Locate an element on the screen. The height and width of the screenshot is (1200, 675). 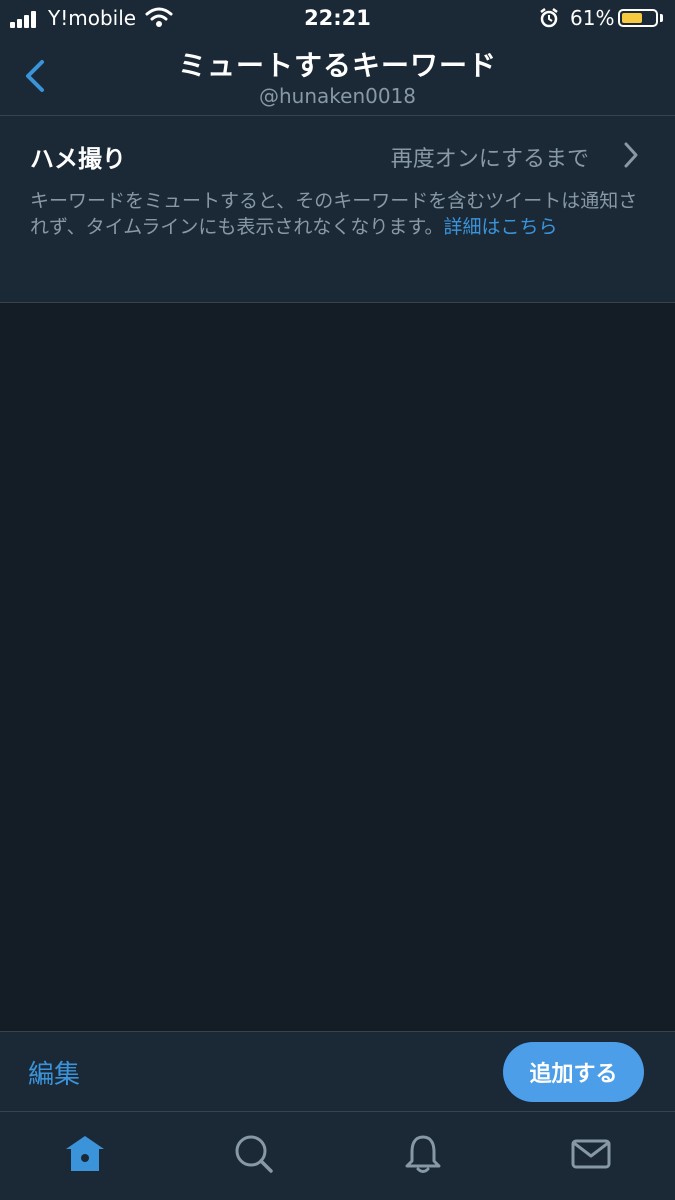
keyword-name: ハメ撮り is located at coordinates (78, 159).